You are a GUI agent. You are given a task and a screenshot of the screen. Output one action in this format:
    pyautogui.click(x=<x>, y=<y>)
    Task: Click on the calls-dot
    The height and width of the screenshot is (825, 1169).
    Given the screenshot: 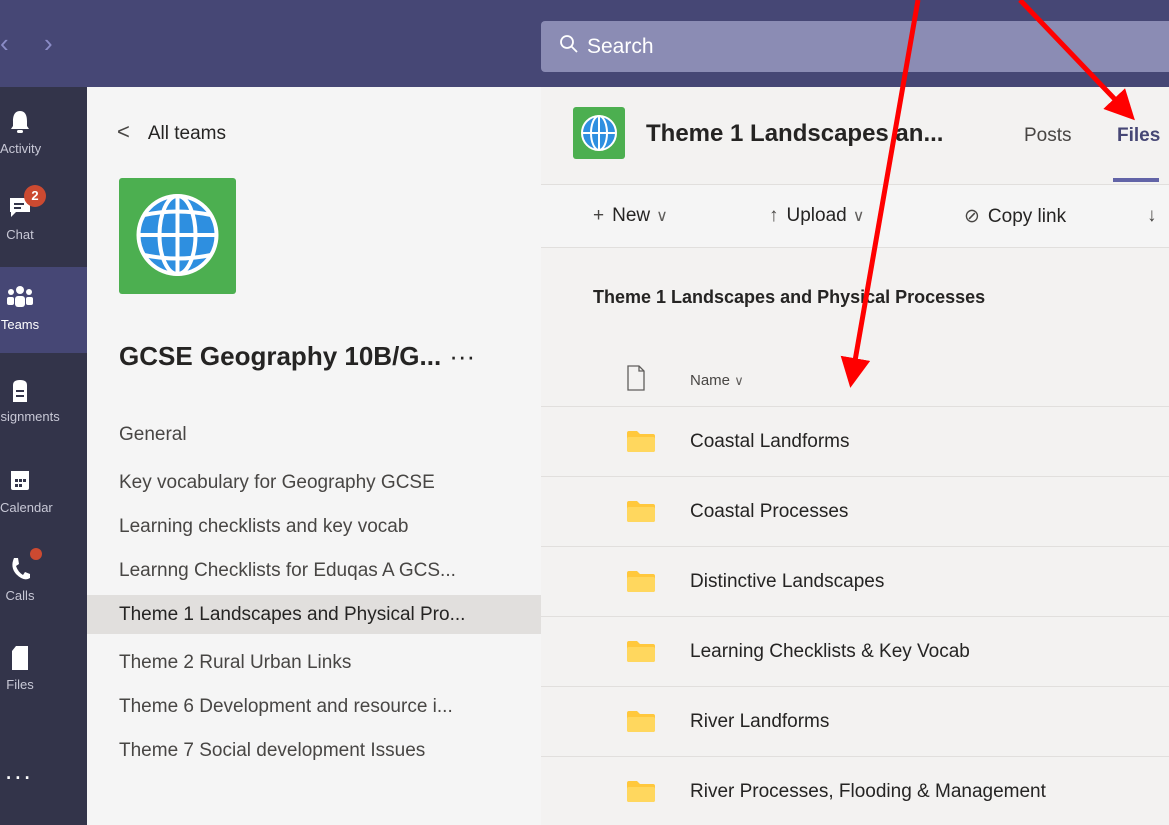 What is the action you would take?
    pyautogui.click(x=36, y=554)
    